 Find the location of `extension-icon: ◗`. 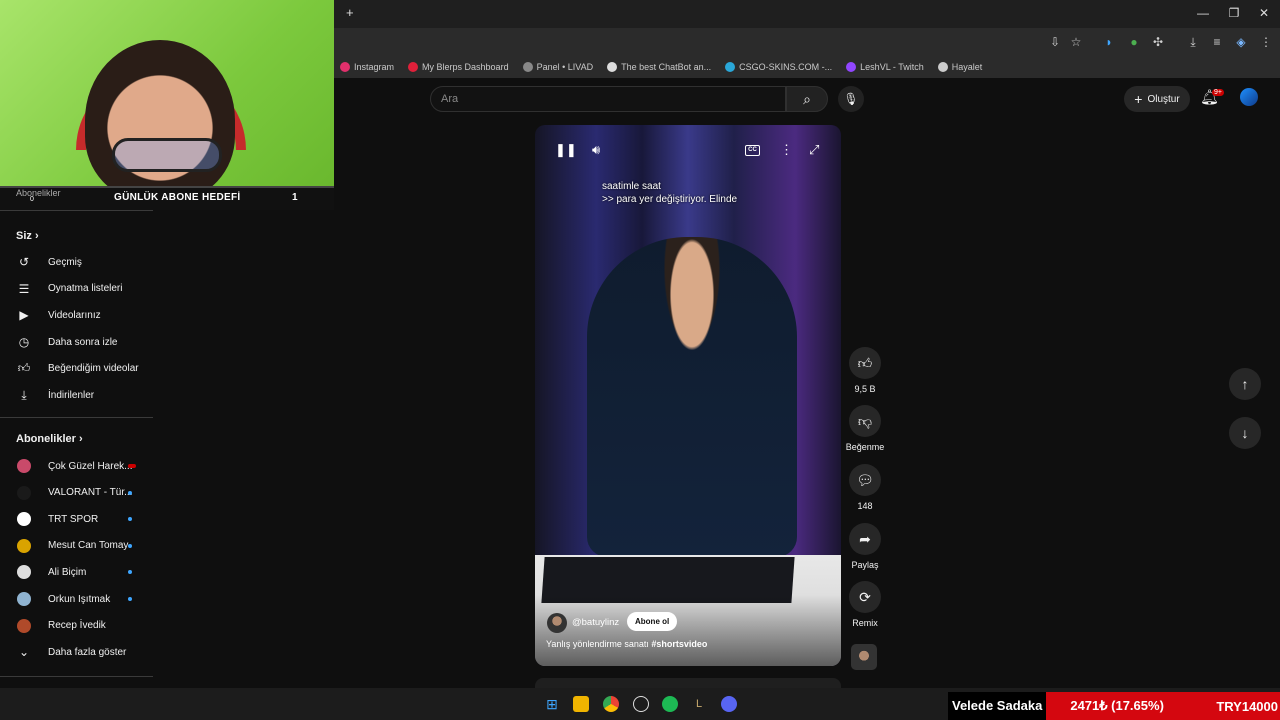

extension-icon: ◗ is located at coordinates (1109, 42).